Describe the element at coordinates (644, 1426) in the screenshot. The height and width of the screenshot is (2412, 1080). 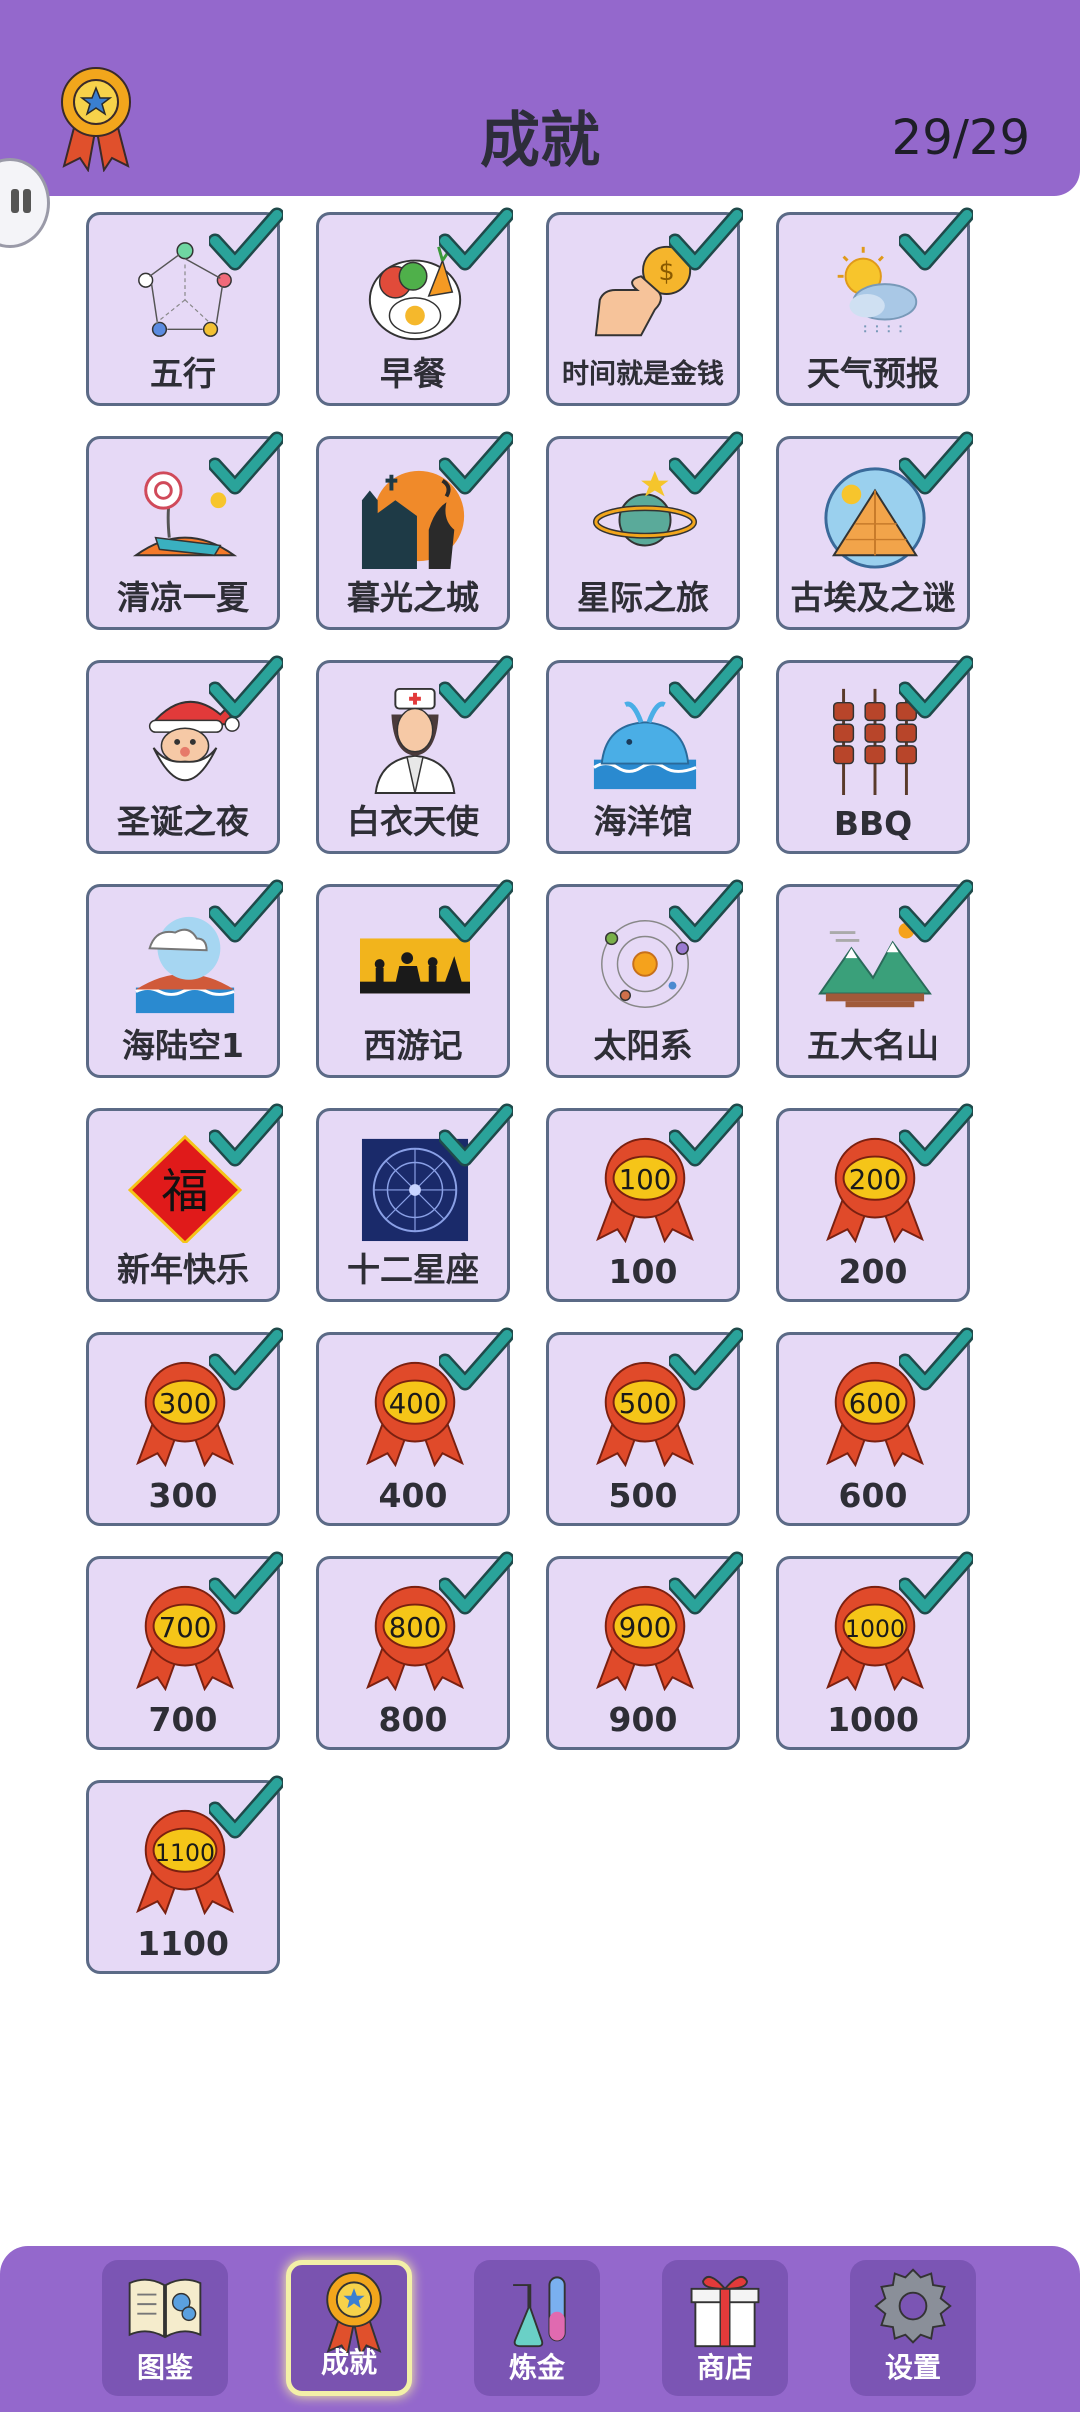
I see `achievement-card: 500 500` at that location.